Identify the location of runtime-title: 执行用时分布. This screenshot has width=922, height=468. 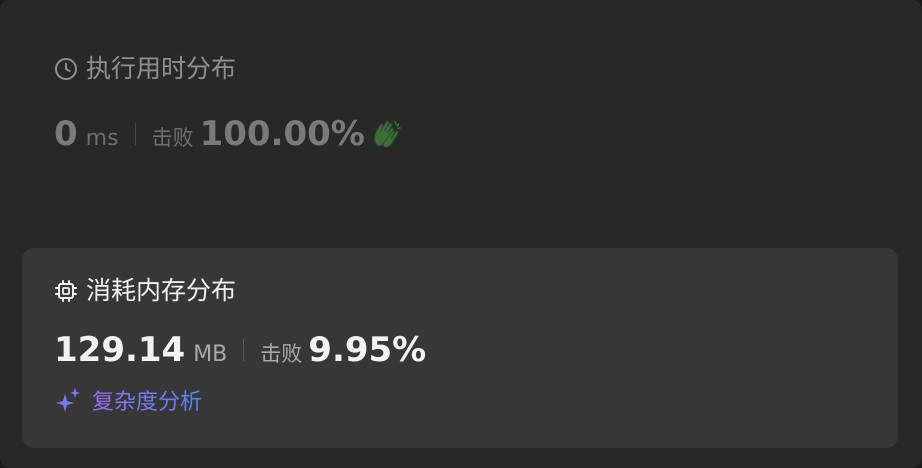
(228, 69).